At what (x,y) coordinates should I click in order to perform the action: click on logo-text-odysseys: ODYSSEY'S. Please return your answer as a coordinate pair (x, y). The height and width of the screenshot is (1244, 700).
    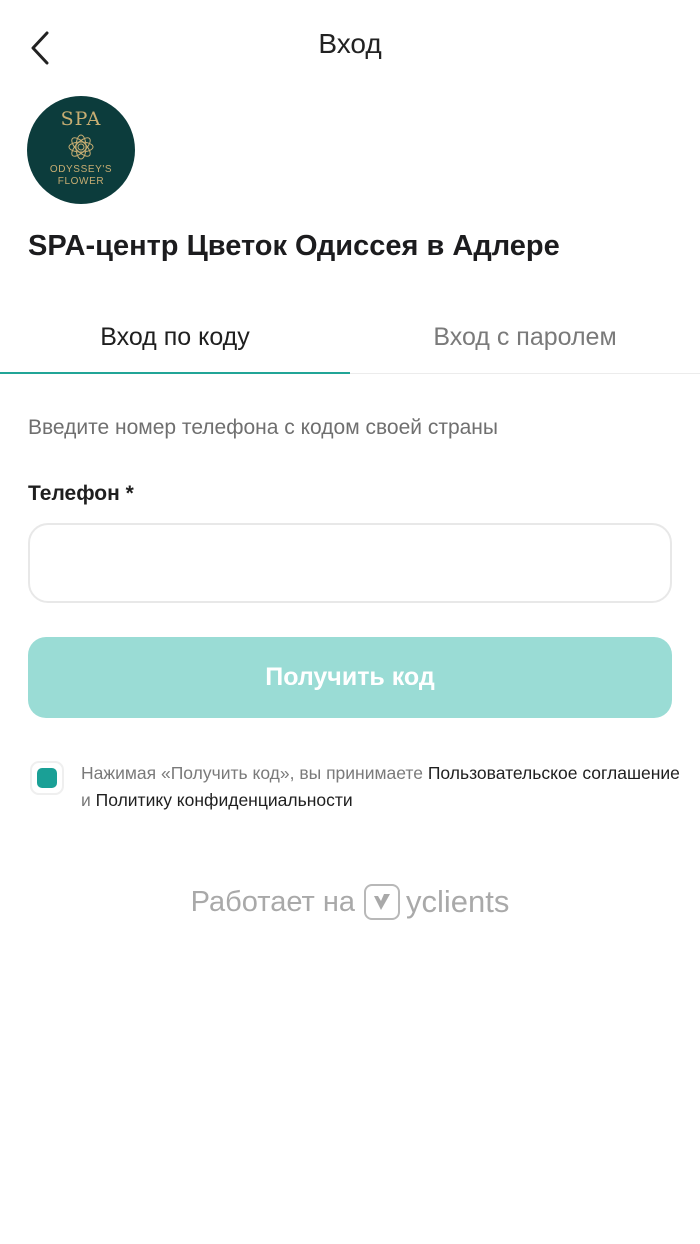
    Looking at the image, I should click on (81, 169).